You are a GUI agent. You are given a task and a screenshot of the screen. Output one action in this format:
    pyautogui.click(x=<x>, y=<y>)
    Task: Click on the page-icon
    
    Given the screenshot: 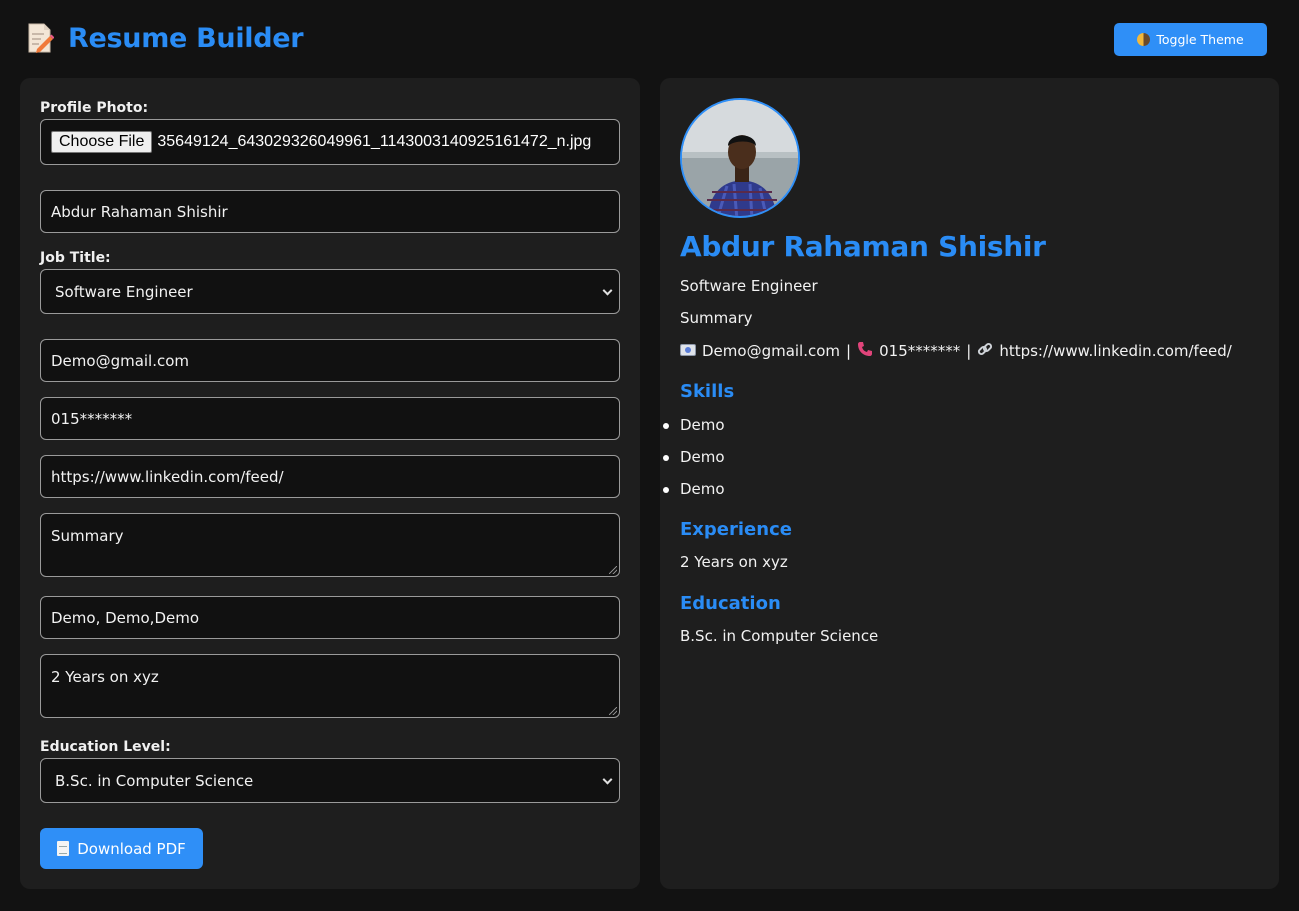 What is the action you would take?
    pyautogui.click(x=63, y=848)
    